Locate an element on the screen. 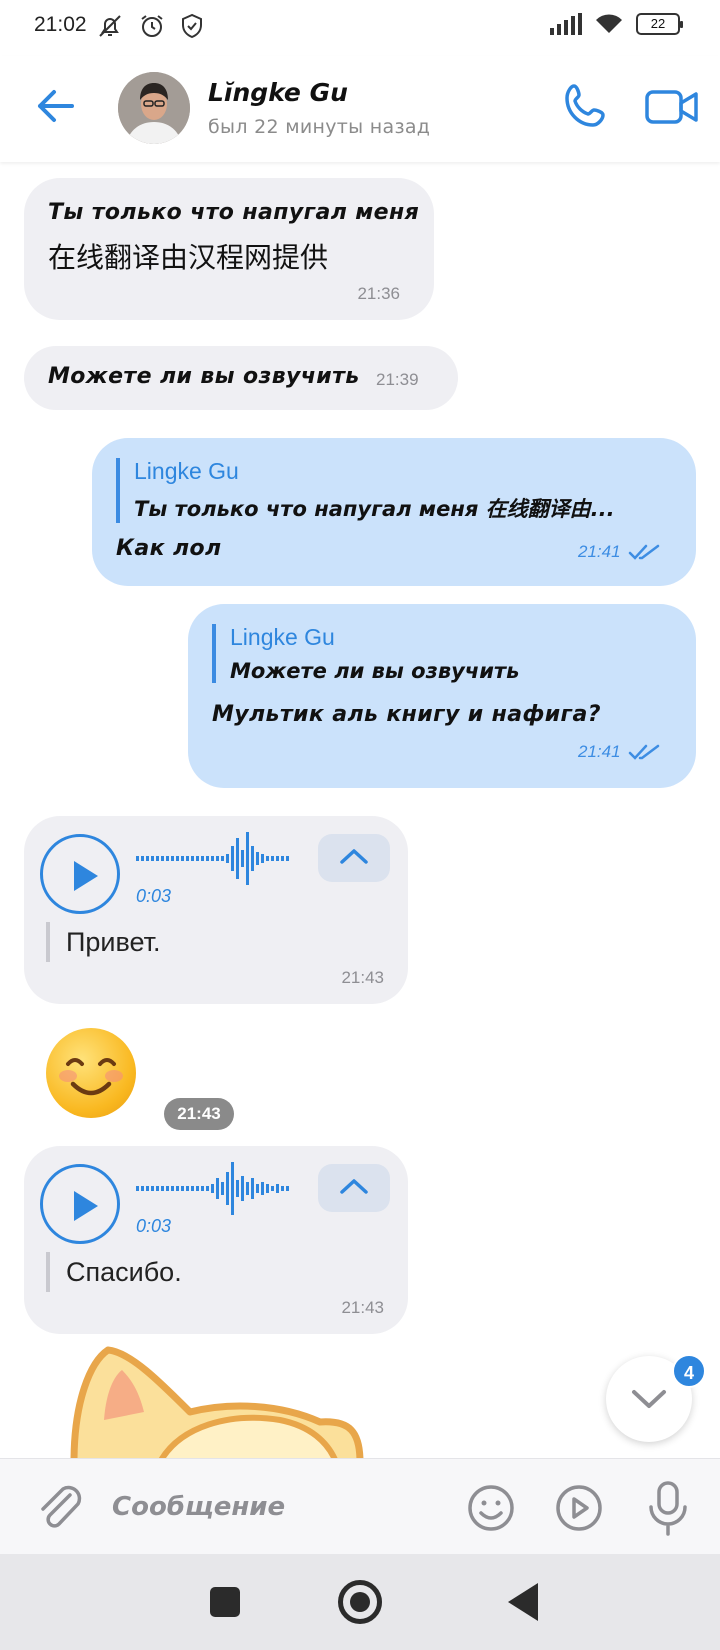 This screenshot has height=1650, width=720. voice-message: 0:03 Спасибо. 21:43 is located at coordinates (216, 1240).